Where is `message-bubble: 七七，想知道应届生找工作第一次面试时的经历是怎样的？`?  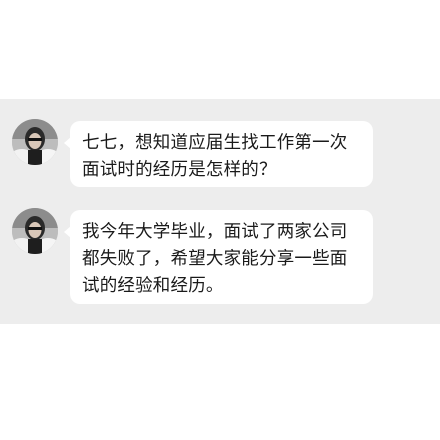 message-bubble: 七七，想知道应届生找工作第一次面试时的经历是怎样的？ is located at coordinates (218, 154).